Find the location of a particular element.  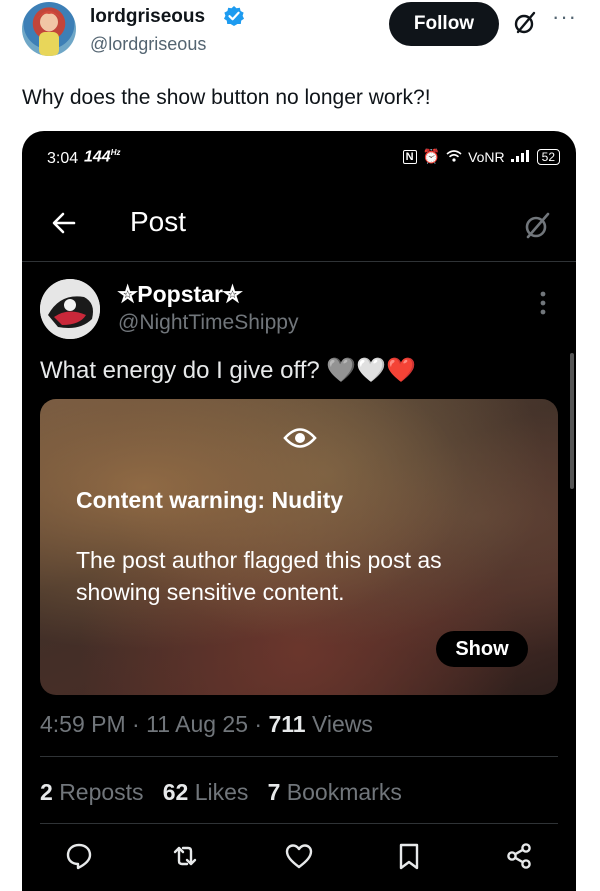

nfc-icon: N is located at coordinates (409, 156).